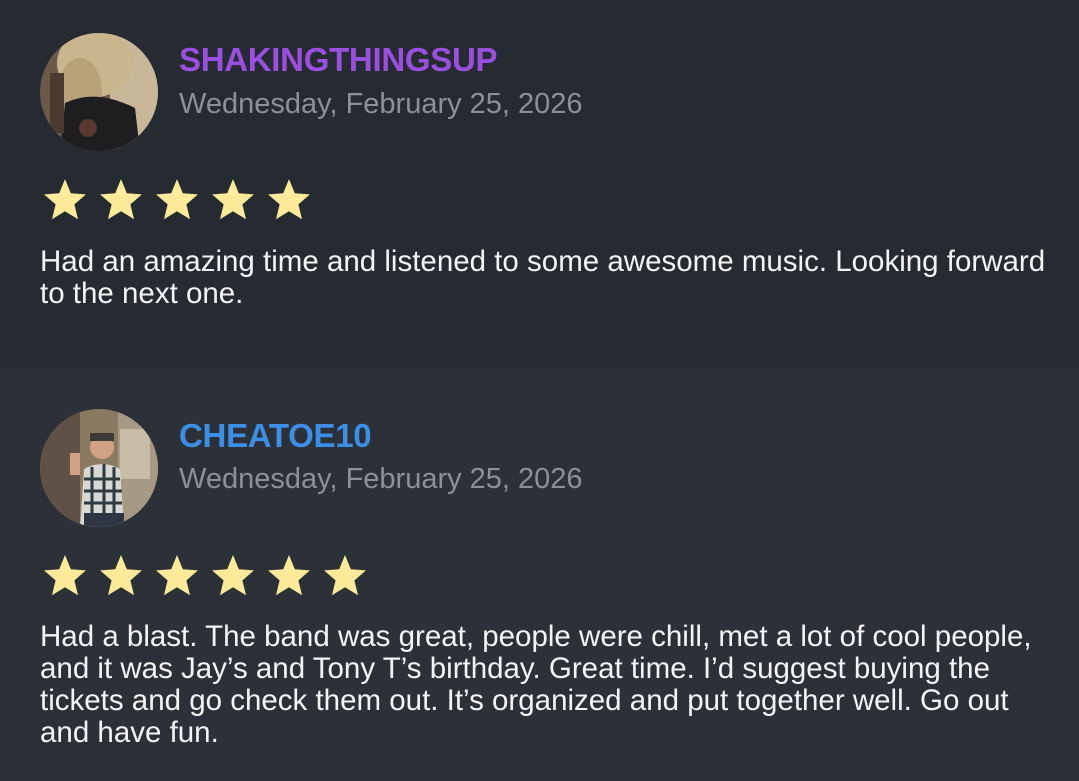  What do you see at coordinates (275, 436) in the screenshot?
I see `username: CHEATOE10` at bounding box center [275, 436].